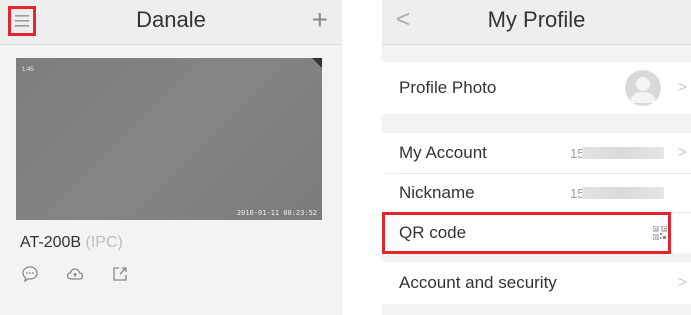  Describe the element at coordinates (437, 192) in the screenshot. I see `nickname-label: Nickname` at that location.